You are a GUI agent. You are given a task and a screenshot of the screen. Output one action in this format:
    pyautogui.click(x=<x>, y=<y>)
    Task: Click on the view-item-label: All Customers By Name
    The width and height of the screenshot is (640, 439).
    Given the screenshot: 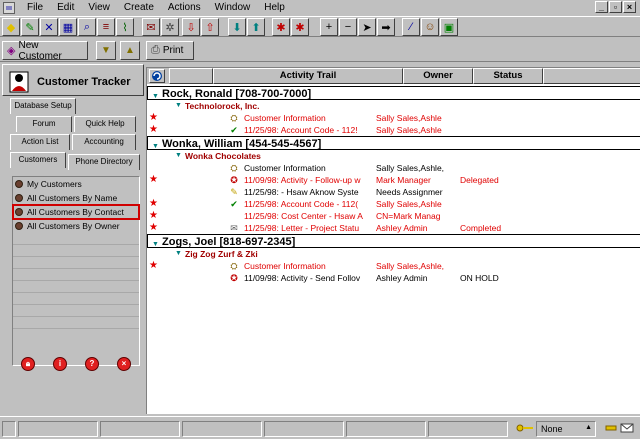 What is the action you would take?
    pyautogui.click(x=72, y=198)
    